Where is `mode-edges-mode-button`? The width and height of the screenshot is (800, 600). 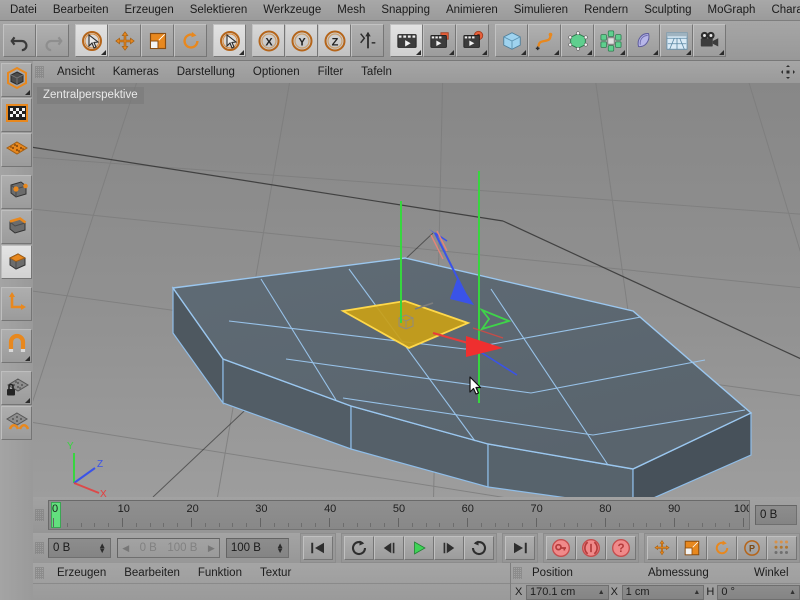
mode-edges-mode-button is located at coordinates (16, 227).